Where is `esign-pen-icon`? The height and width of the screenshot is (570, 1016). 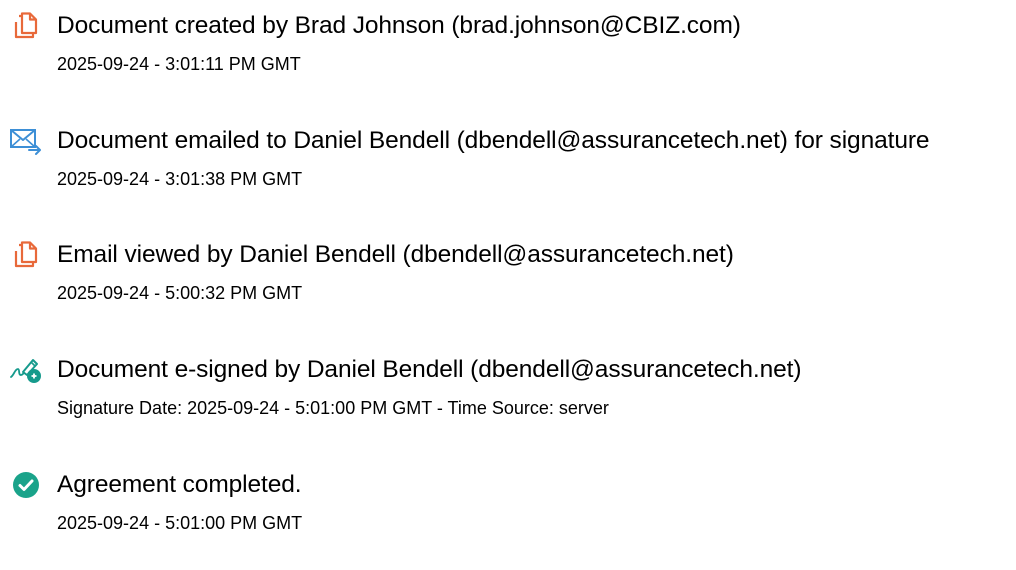 esign-pen-icon is located at coordinates (26, 370).